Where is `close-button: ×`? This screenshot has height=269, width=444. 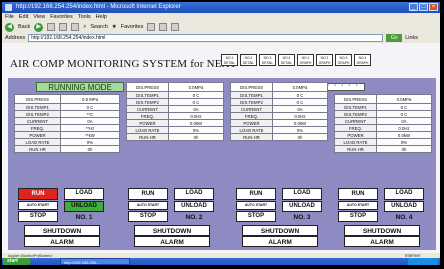
close-button: × is located at coordinates (433, 7).